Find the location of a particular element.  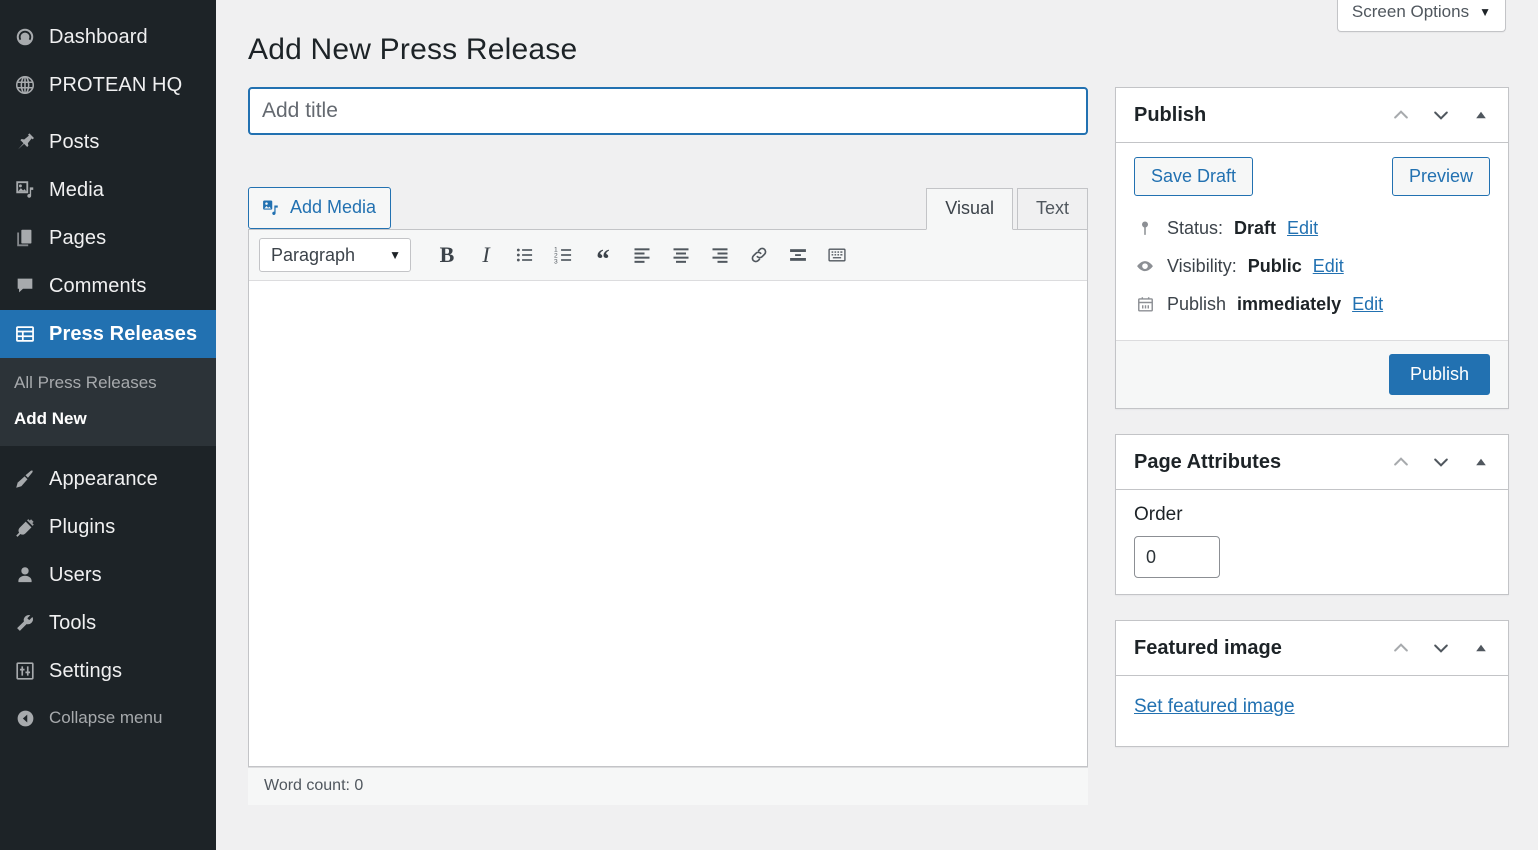

sidebar-item-users: Users is located at coordinates (108, 575).